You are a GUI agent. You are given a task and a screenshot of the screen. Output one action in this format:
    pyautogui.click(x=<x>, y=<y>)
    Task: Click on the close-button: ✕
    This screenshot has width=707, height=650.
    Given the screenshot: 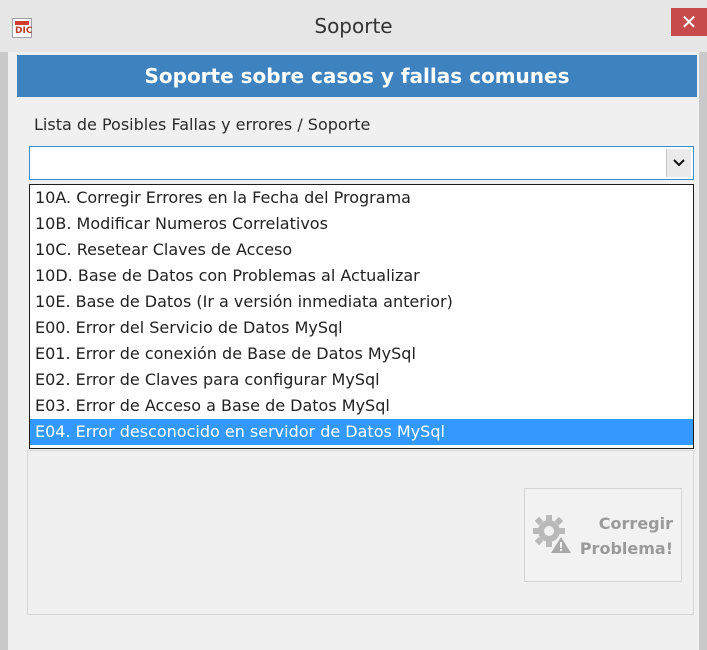 What is the action you would take?
    pyautogui.click(x=689, y=22)
    